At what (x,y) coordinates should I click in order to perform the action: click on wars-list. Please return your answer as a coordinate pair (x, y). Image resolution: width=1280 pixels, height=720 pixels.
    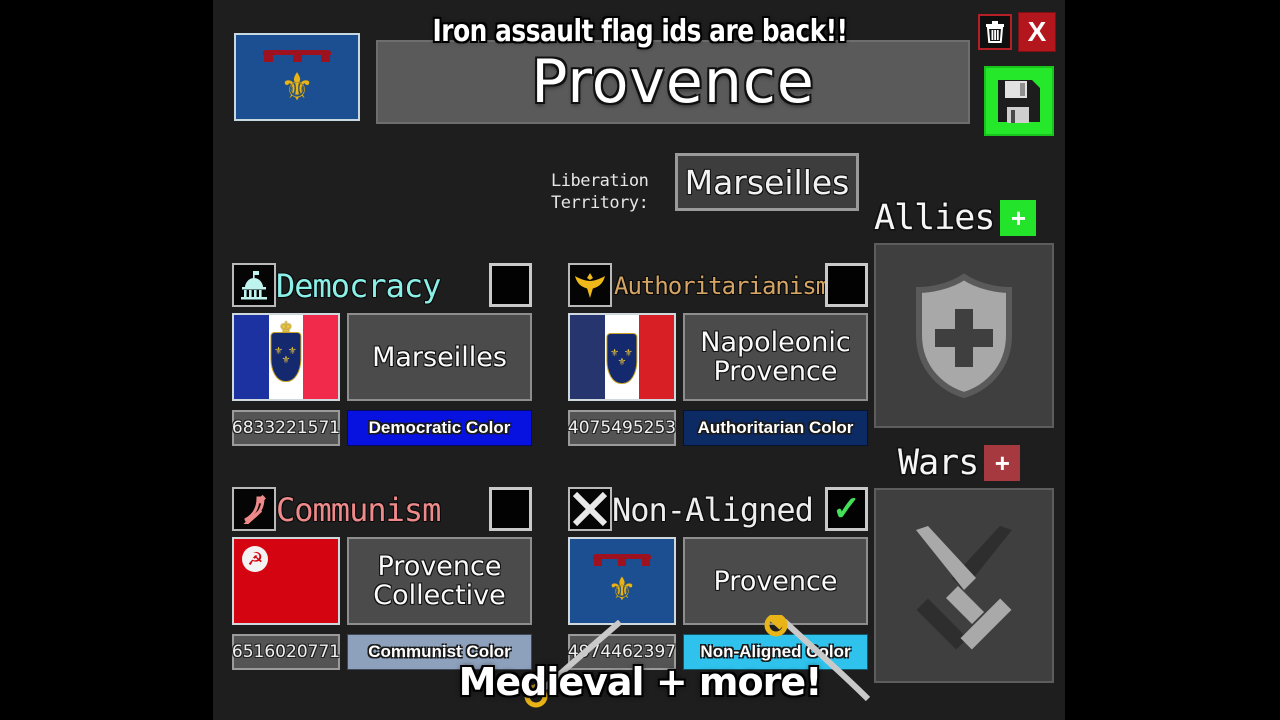
    Looking at the image, I should click on (964, 585).